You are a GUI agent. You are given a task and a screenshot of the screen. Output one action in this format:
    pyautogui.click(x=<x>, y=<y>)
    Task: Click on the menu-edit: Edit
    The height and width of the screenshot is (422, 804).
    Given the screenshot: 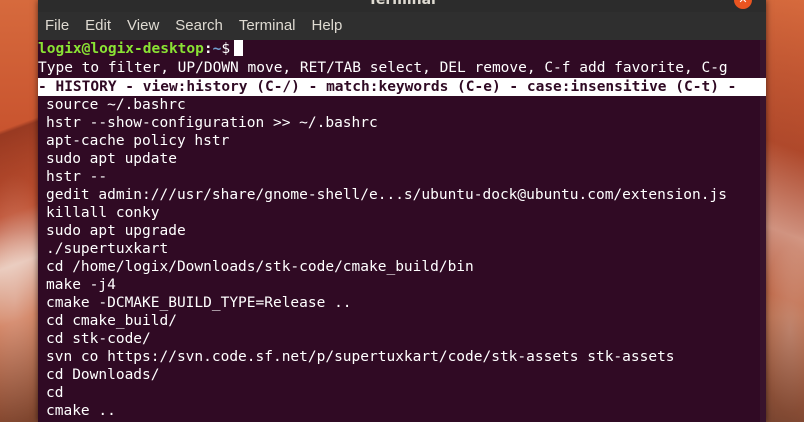 What is the action you would take?
    pyautogui.click(x=98, y=26)
    